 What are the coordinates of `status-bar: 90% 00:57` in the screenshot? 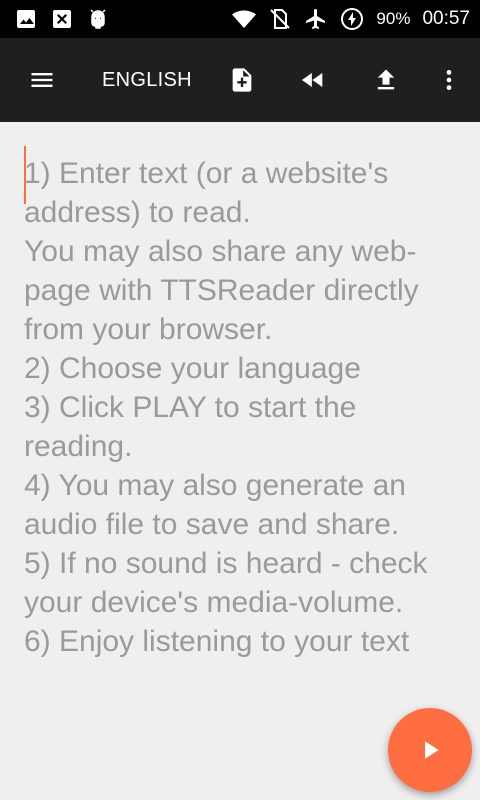 It's located at (240, 19).